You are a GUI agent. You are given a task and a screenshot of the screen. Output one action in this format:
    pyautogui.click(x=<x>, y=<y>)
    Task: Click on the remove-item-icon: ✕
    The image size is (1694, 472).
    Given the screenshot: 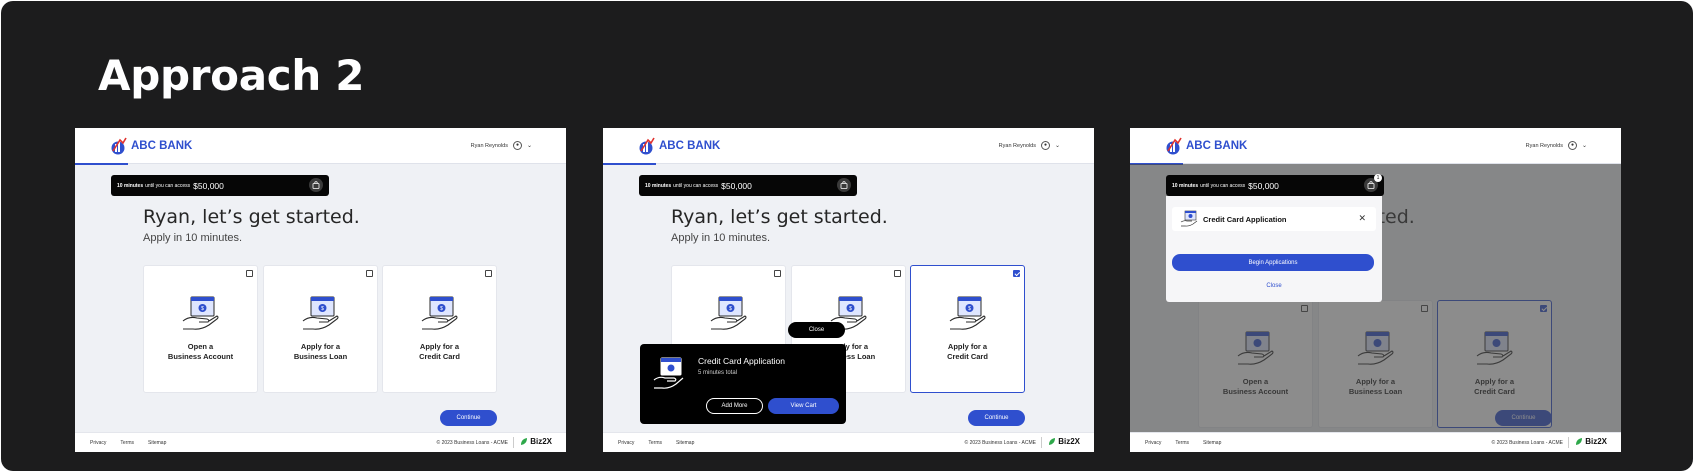 What is the action you would take?
    pyautogui.click(x=1362, y=218)
    